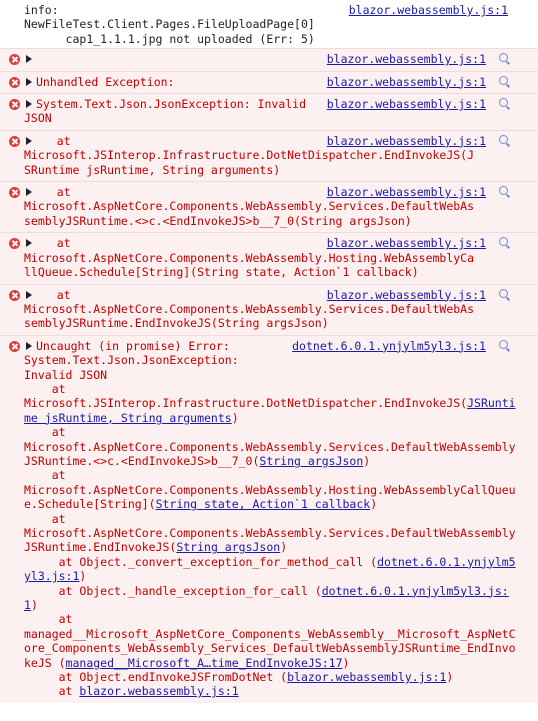  What do you see at coordinates (389, 346) in the screenshot?
I see `source-link: dotnet.6.0.1.ynjylm5yl3.js:1` at bounding box center [389, 346].